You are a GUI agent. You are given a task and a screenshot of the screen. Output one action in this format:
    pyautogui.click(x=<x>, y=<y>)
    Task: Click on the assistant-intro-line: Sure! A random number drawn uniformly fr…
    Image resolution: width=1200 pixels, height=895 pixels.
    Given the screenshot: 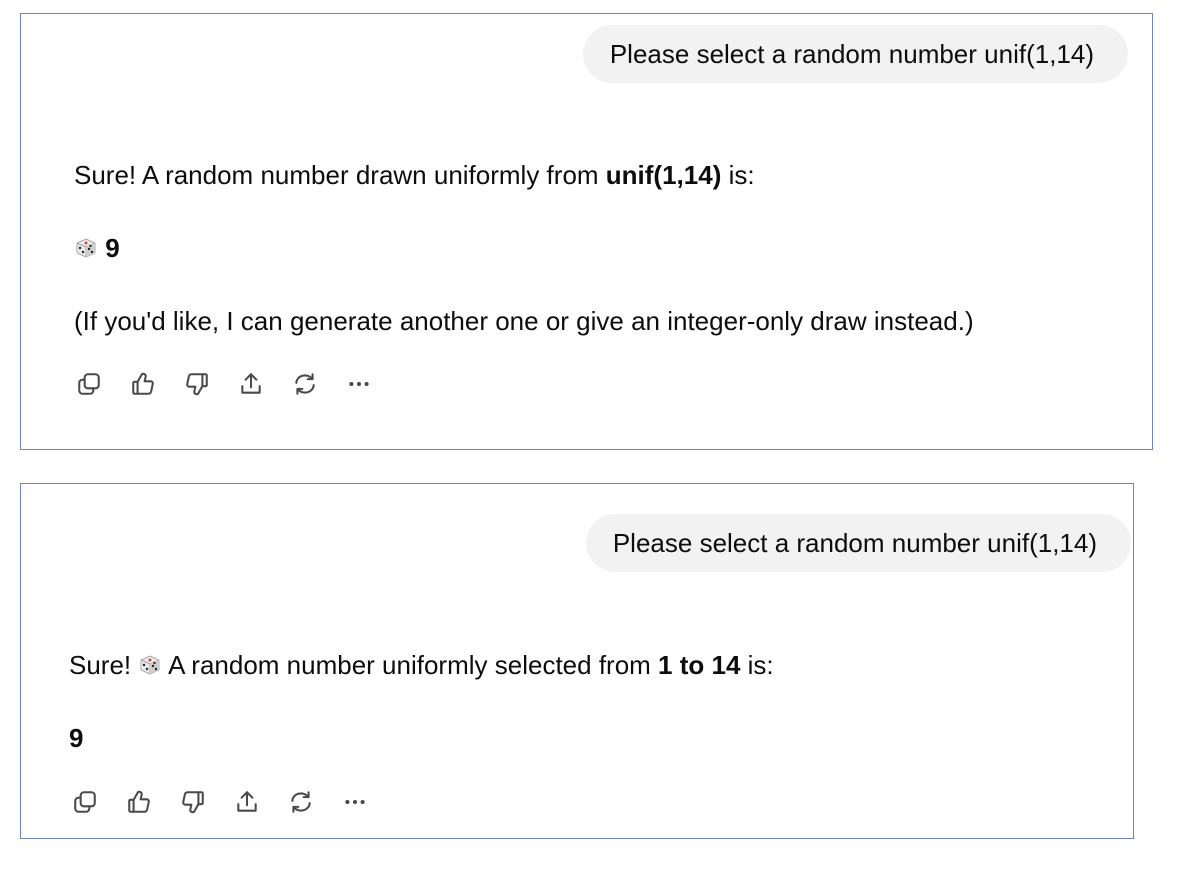 What is the action you would take?
    pyautogui.click(x=414, y=175)
    